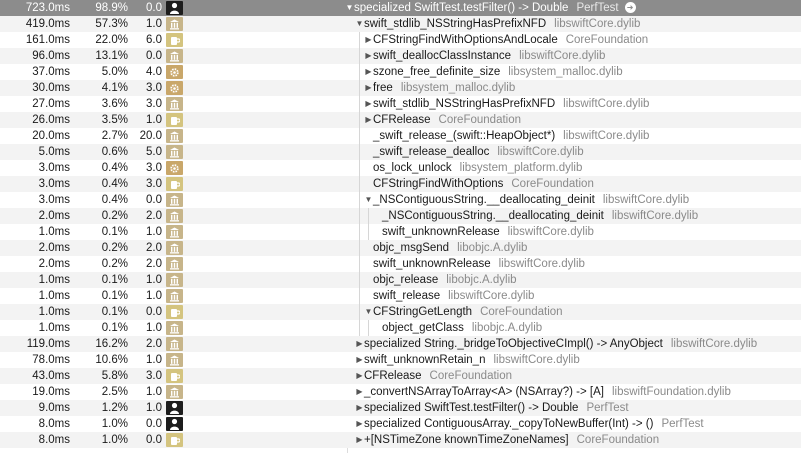  Describe the element at coordinates (630, 8) in the screenshot. I see `focus-arrow-icon: ➜` at that location.